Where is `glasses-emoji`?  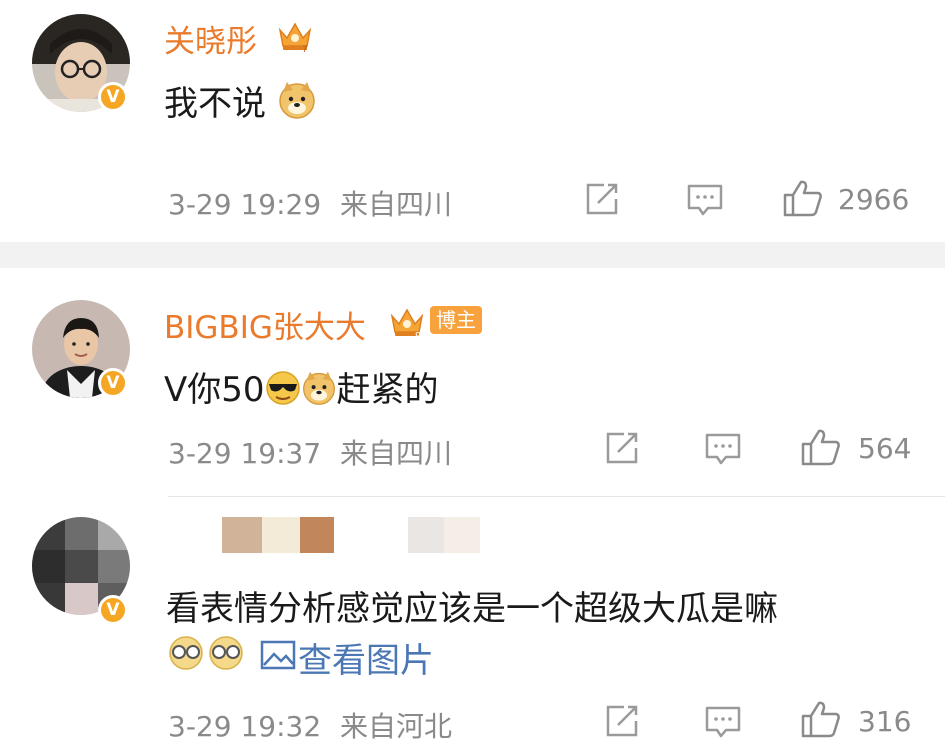
glasses-emoji is located at coordinates (206, 653).